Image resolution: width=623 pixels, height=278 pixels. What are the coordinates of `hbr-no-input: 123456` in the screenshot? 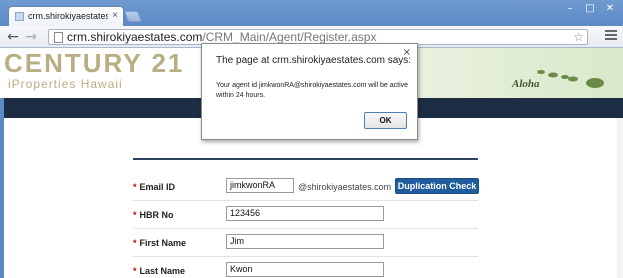 It's located at (305, 213).